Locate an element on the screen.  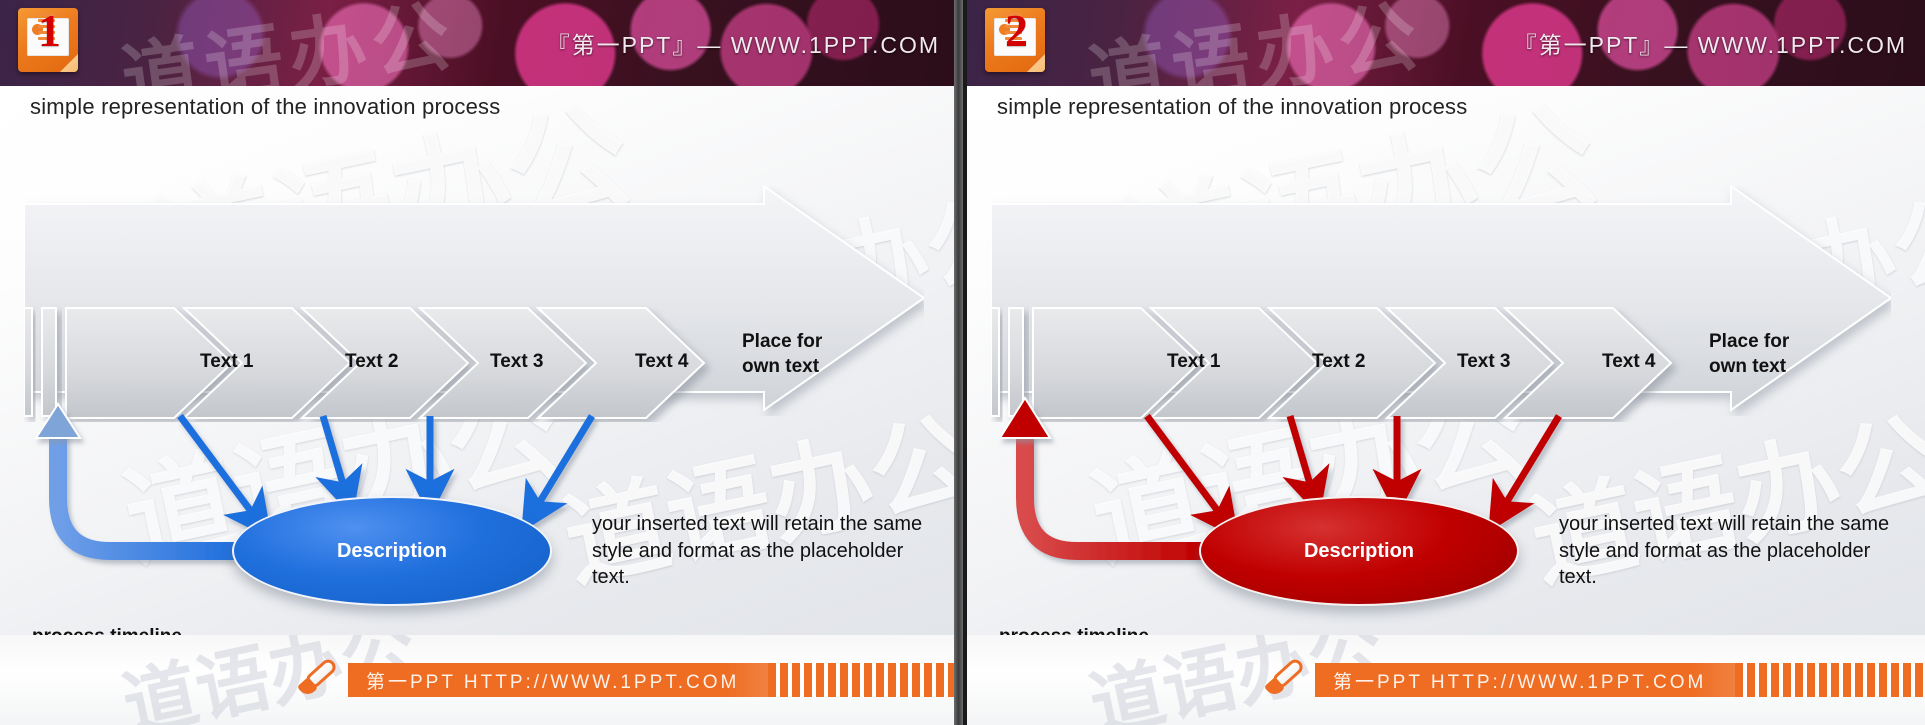
end-label-line2-2: own text is located at coordinates (1748, 366).